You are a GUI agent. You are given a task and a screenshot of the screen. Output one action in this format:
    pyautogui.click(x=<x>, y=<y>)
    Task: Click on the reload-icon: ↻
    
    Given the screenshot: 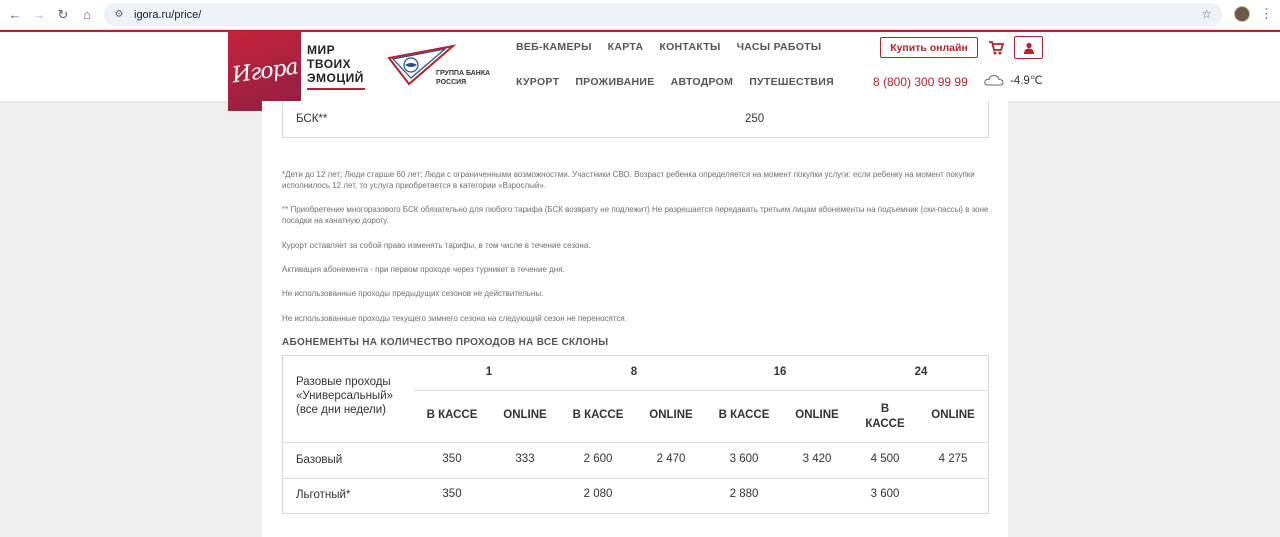 What is the action you would take?
    pyautogui.click(x=63, y=15)
    